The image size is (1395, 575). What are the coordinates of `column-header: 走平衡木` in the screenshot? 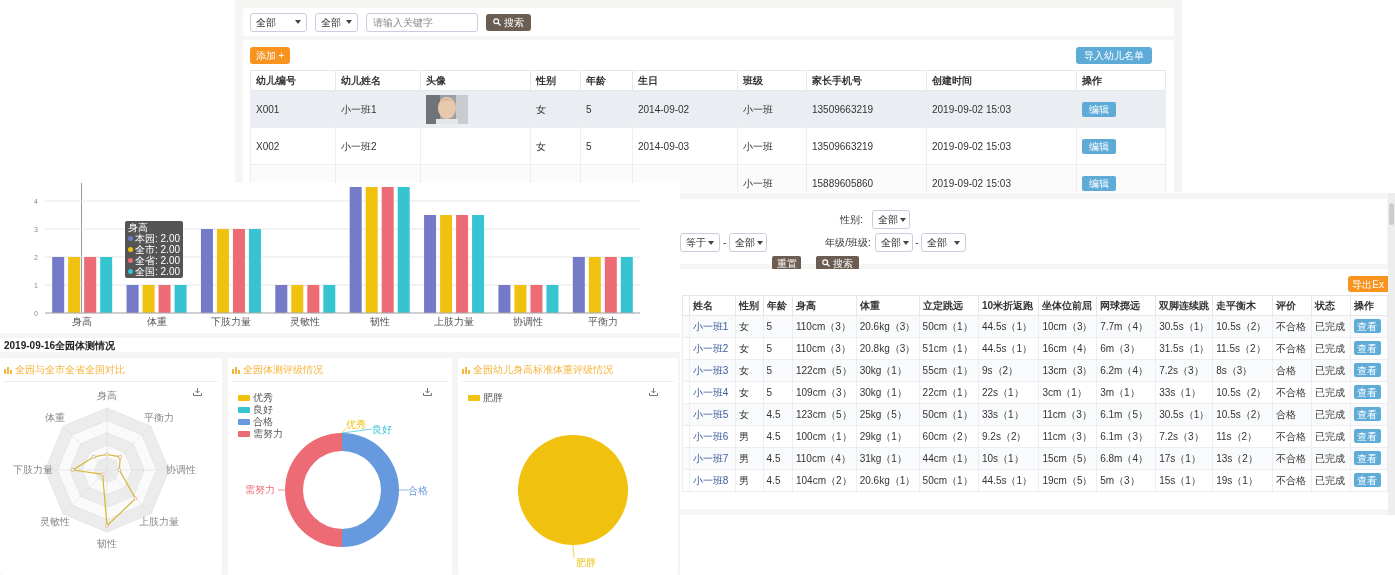 It's located at (1242, 305).